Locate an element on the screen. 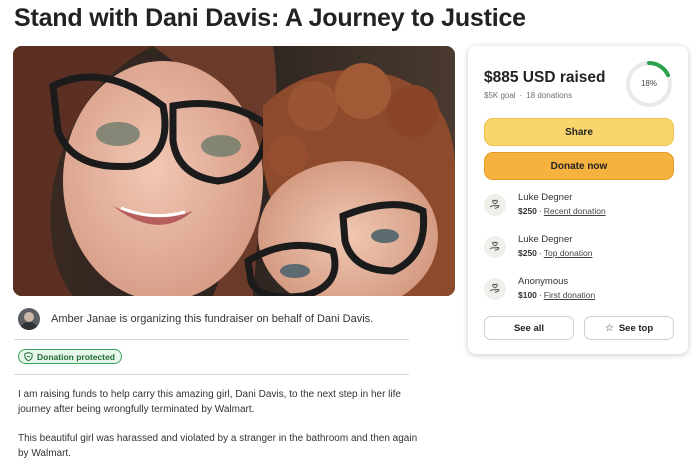 The height and width of the screenshot is (469, 700). amount-raised: $885 USD raised is located at coordinates (545, 77).